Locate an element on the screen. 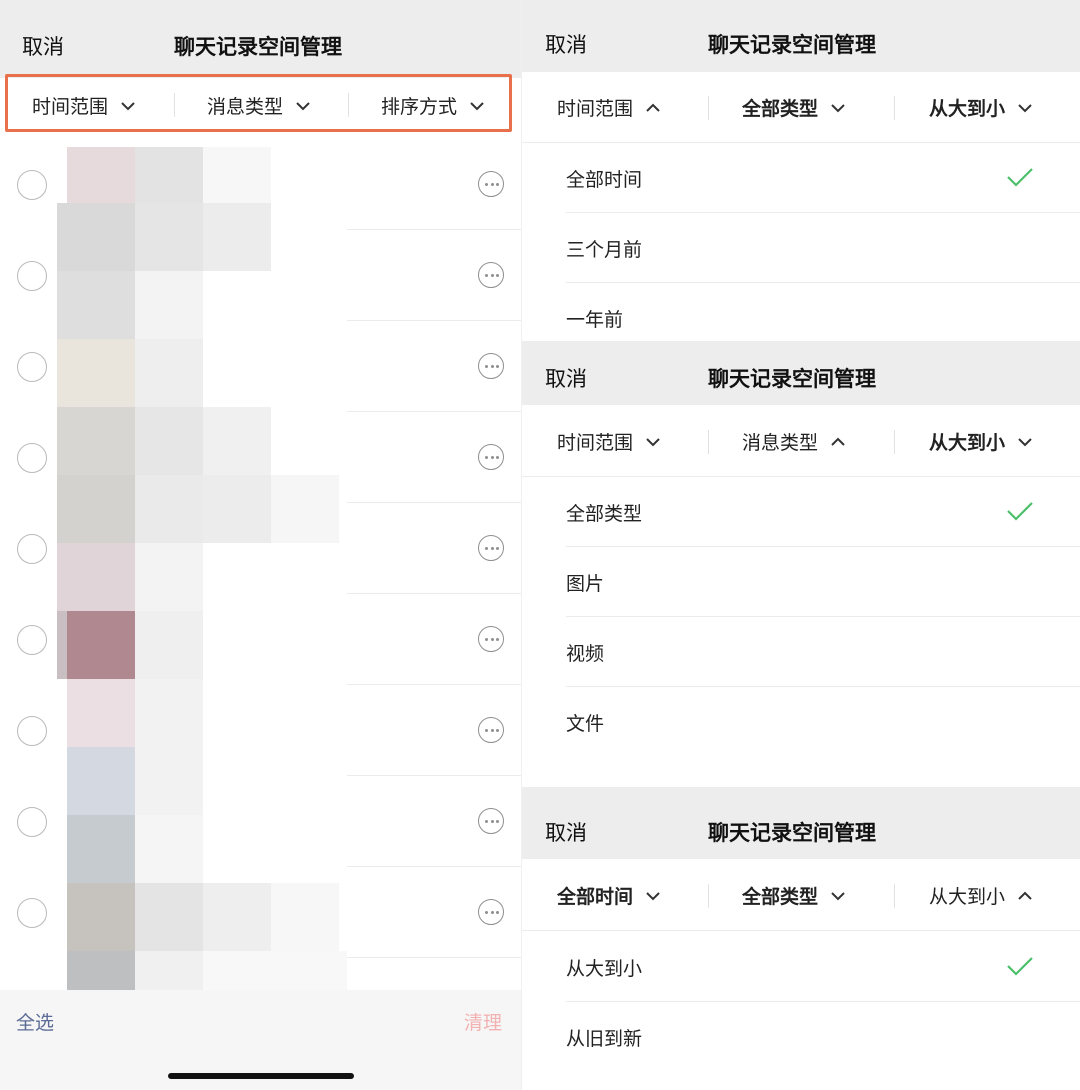 The height and width of the screenshot is (1090, 1080). clean-button: 清理 is located at coordinates (483, 1021).